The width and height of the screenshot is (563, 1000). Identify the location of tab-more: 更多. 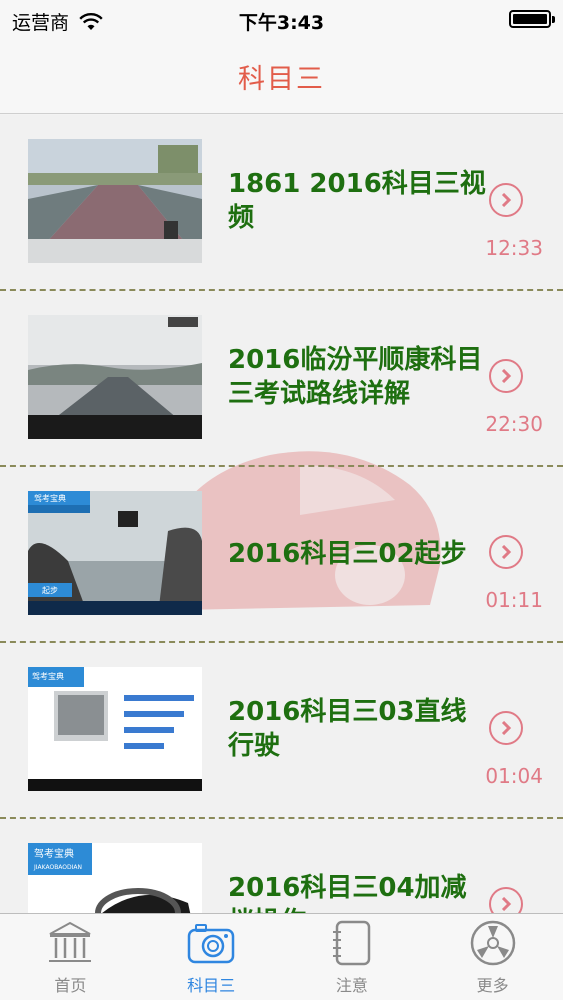
(492, 957).